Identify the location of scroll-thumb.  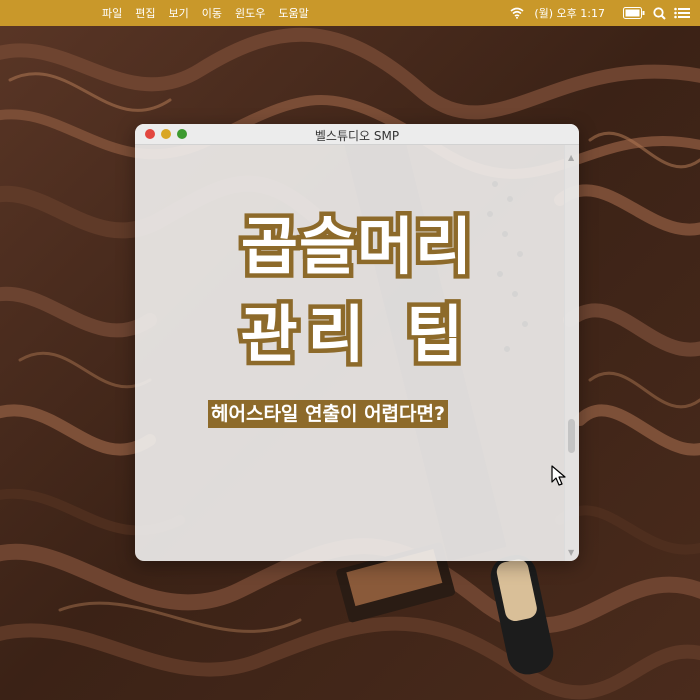
(571, 436).